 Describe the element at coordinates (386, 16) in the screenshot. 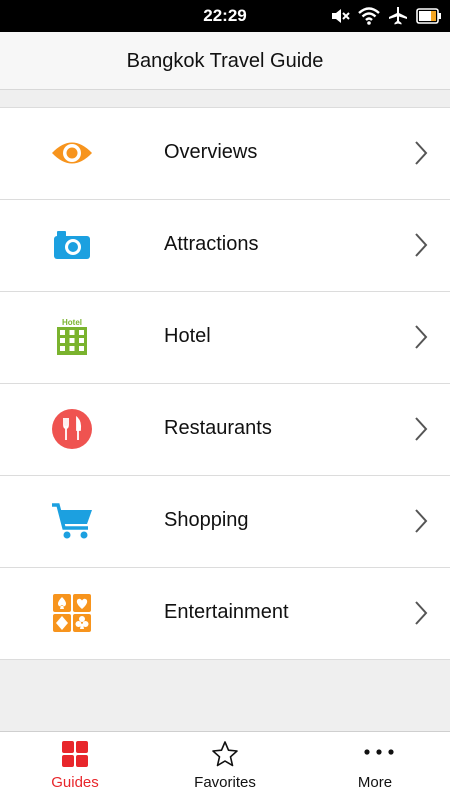

I see `status-icons` at that location.